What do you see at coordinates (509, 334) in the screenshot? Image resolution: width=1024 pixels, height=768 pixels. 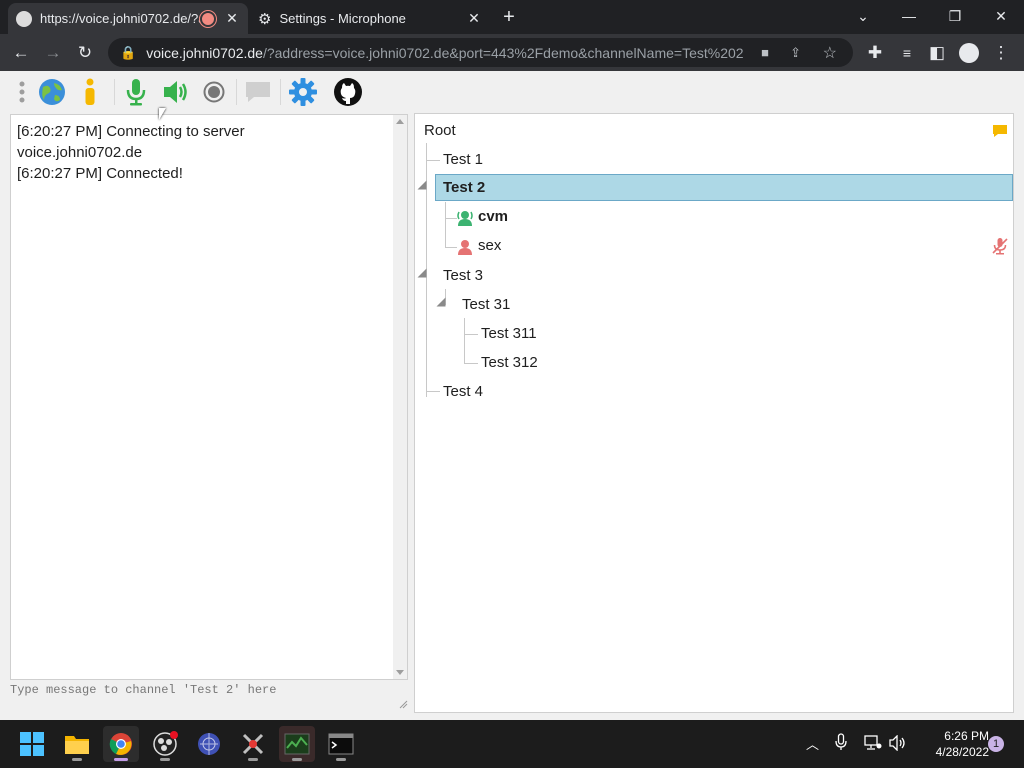 I see `channel-test-311: Test 311` at bounding box center [509, 334].